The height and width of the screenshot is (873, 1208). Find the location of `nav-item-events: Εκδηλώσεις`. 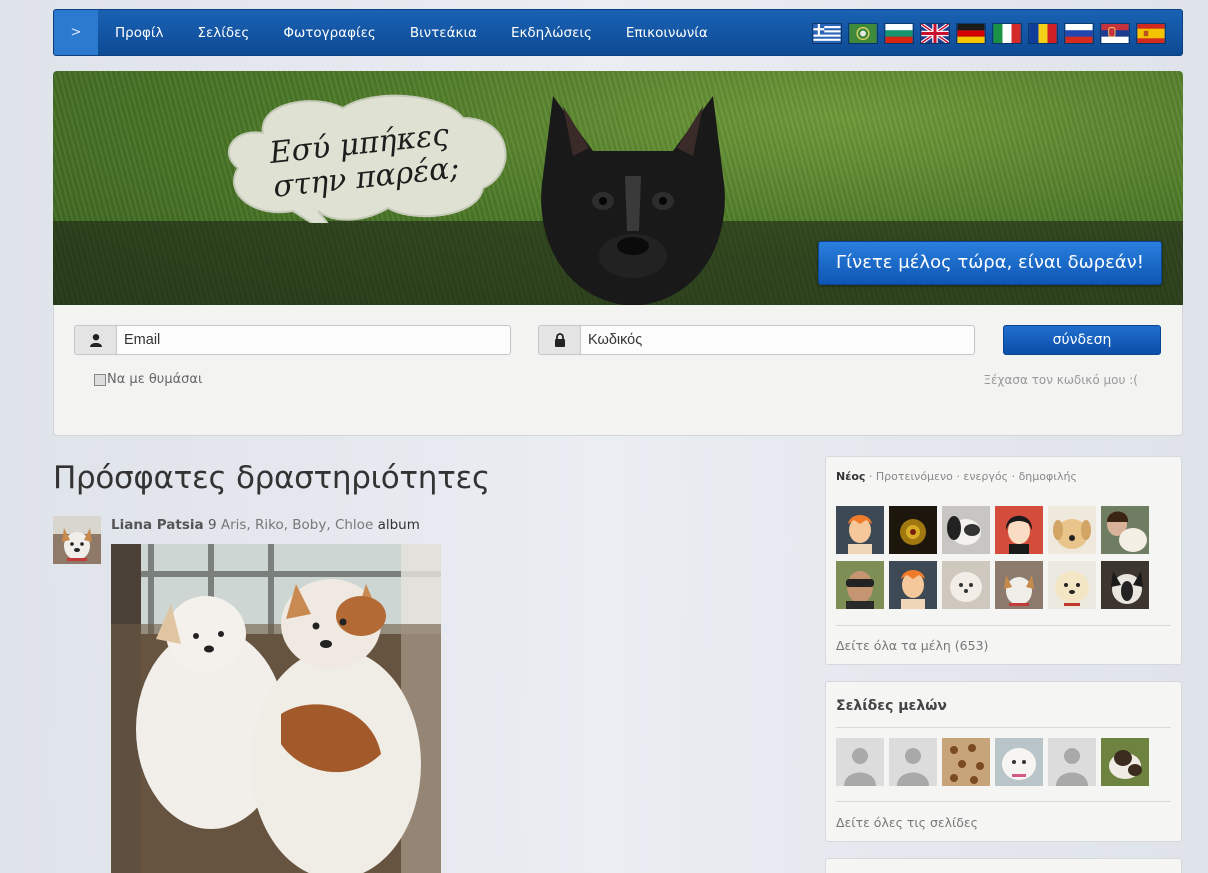

nav-item-events: Εκδηλώσεις is located at coordinates (551, 33).